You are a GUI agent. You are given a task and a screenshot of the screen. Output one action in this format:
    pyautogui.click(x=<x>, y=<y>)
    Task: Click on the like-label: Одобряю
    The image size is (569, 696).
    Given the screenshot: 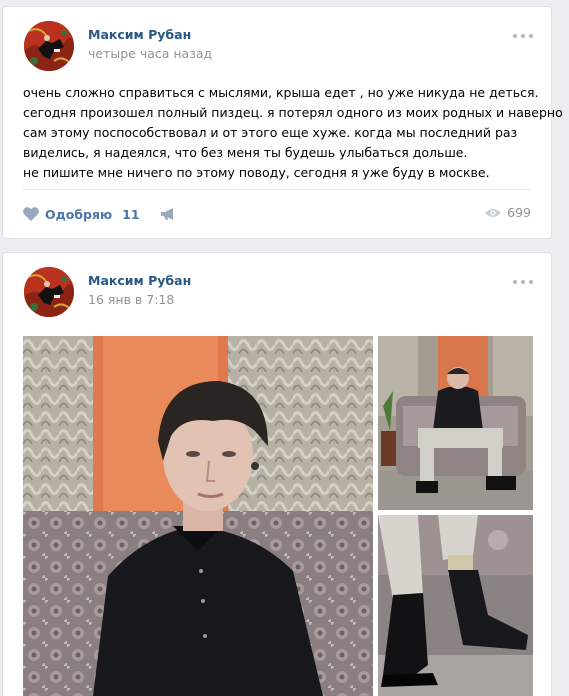 What is the action you would take?
    pyautogui.click(x=79, y=214)
    